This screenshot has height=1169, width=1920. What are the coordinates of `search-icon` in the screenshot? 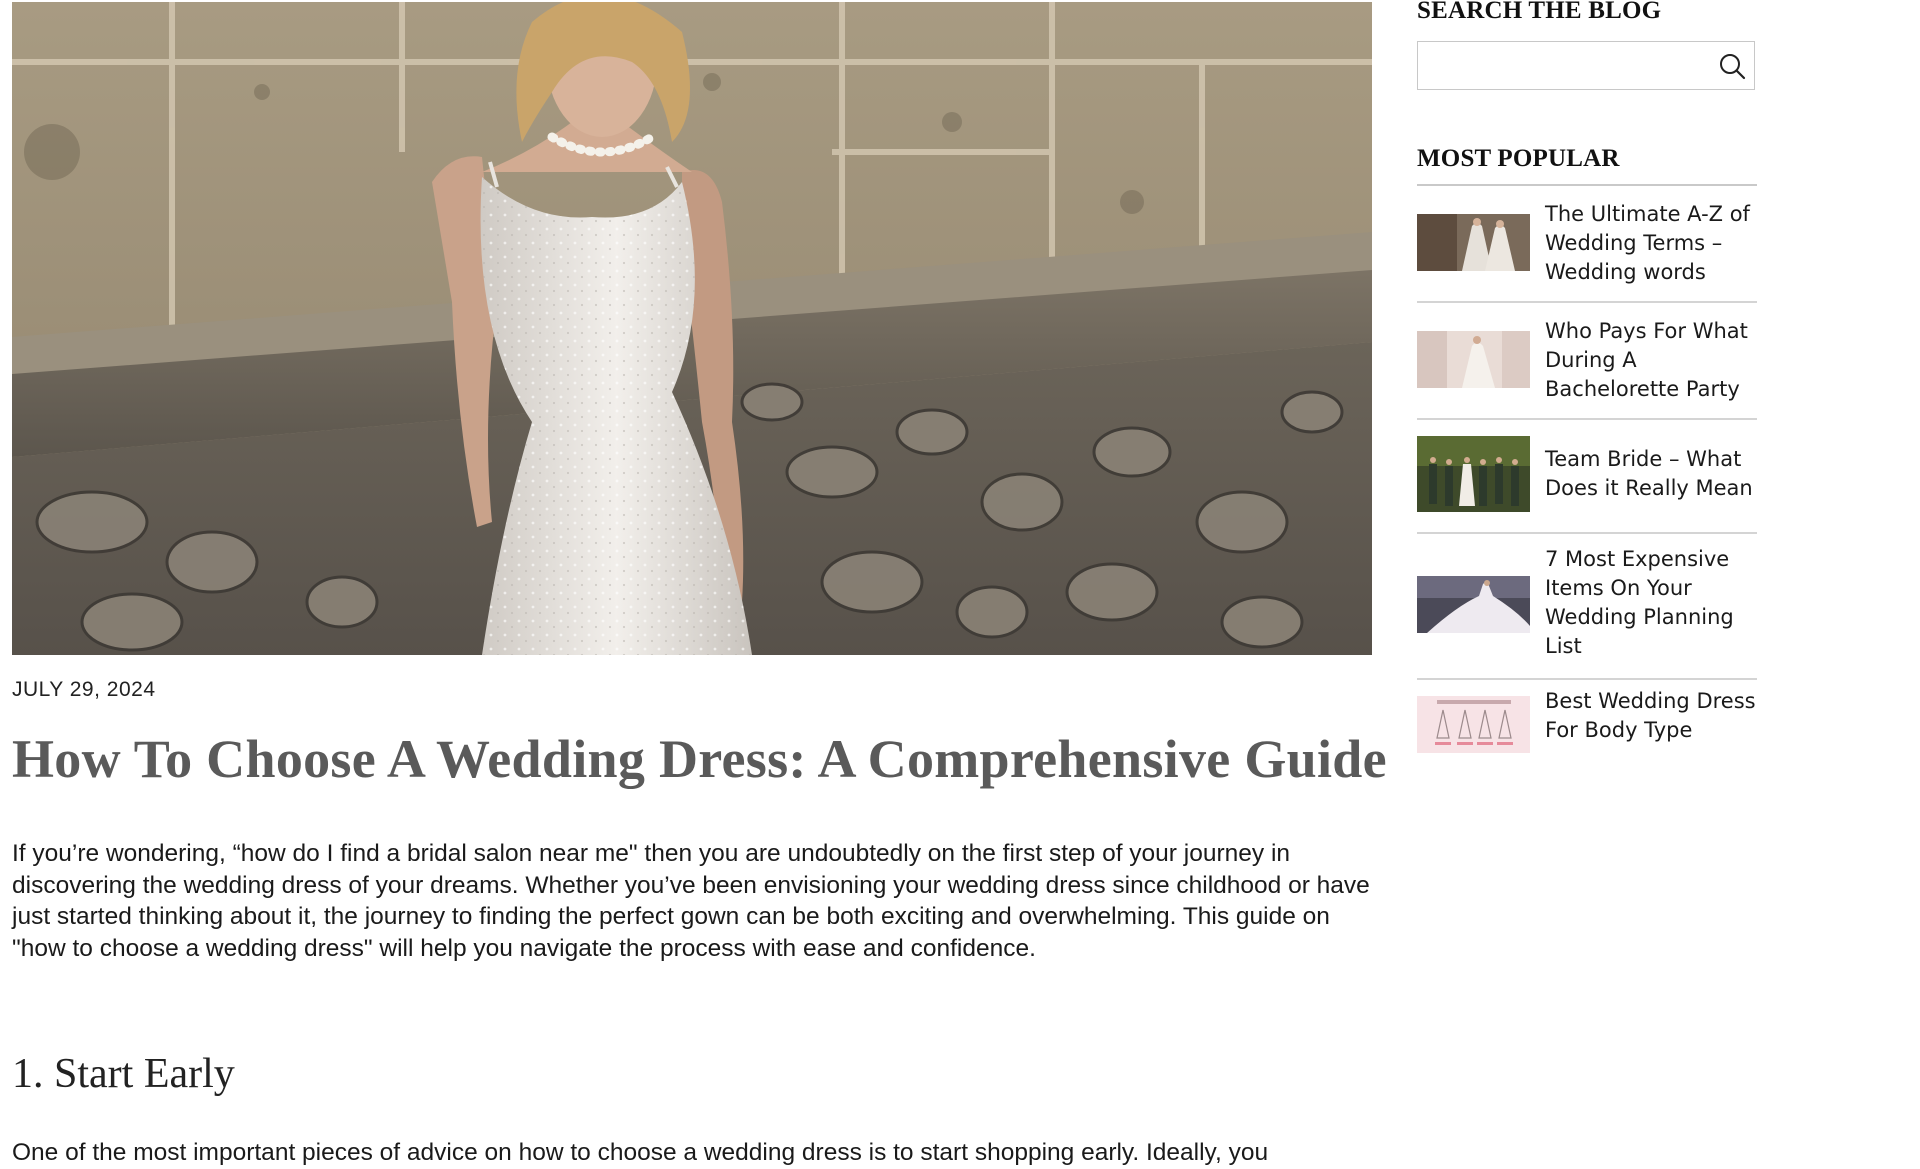 It's located at (1732, 66).